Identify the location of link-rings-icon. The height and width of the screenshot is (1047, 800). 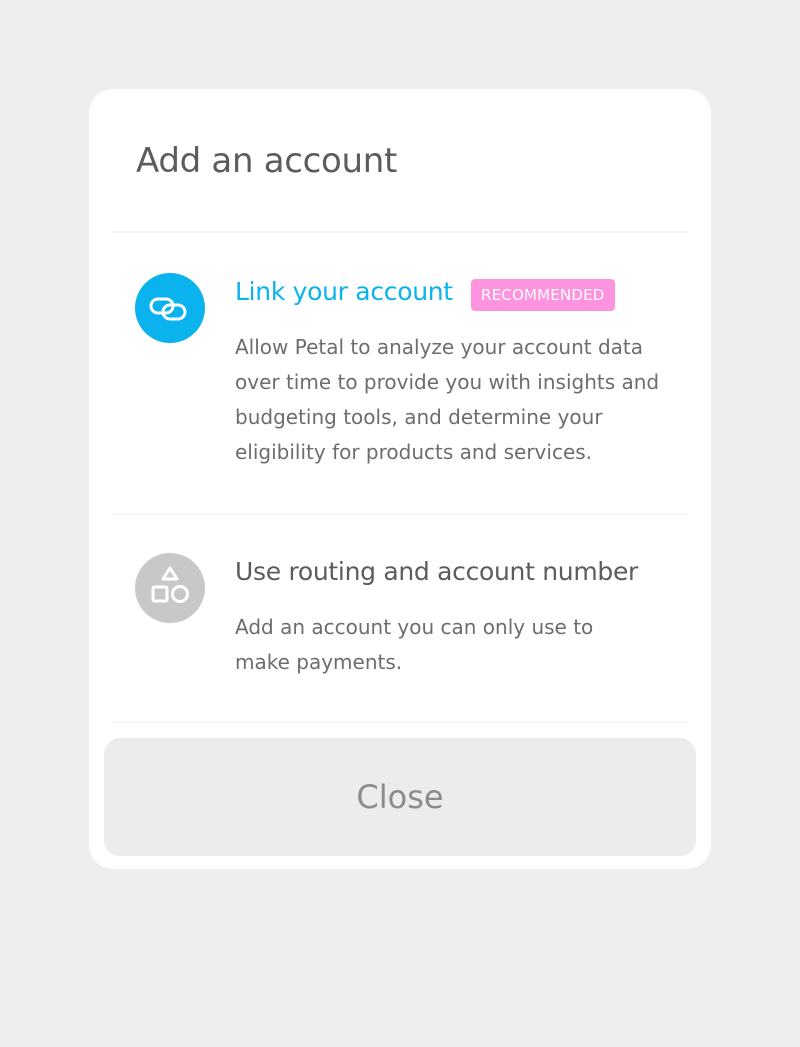
(170, 308).